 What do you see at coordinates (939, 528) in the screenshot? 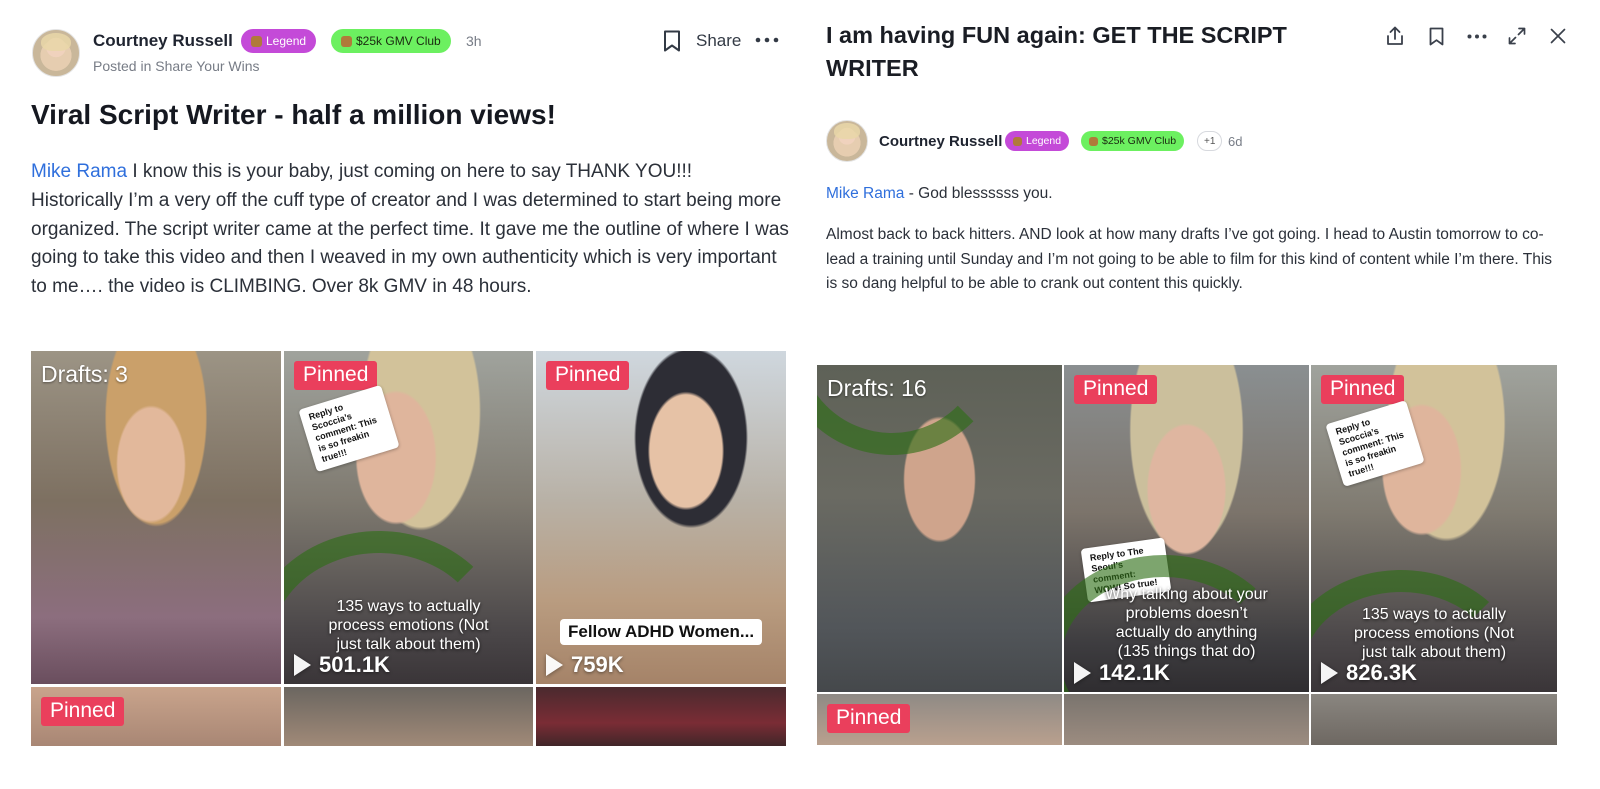
I see `video-tile: Drafts: 16` at bounding box center [939, 528].